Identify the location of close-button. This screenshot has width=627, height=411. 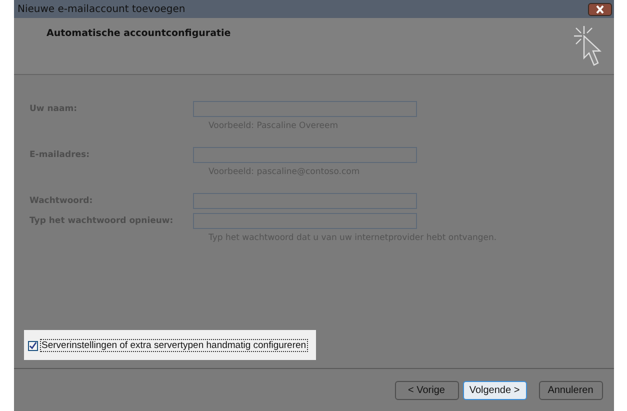
(600, 9).